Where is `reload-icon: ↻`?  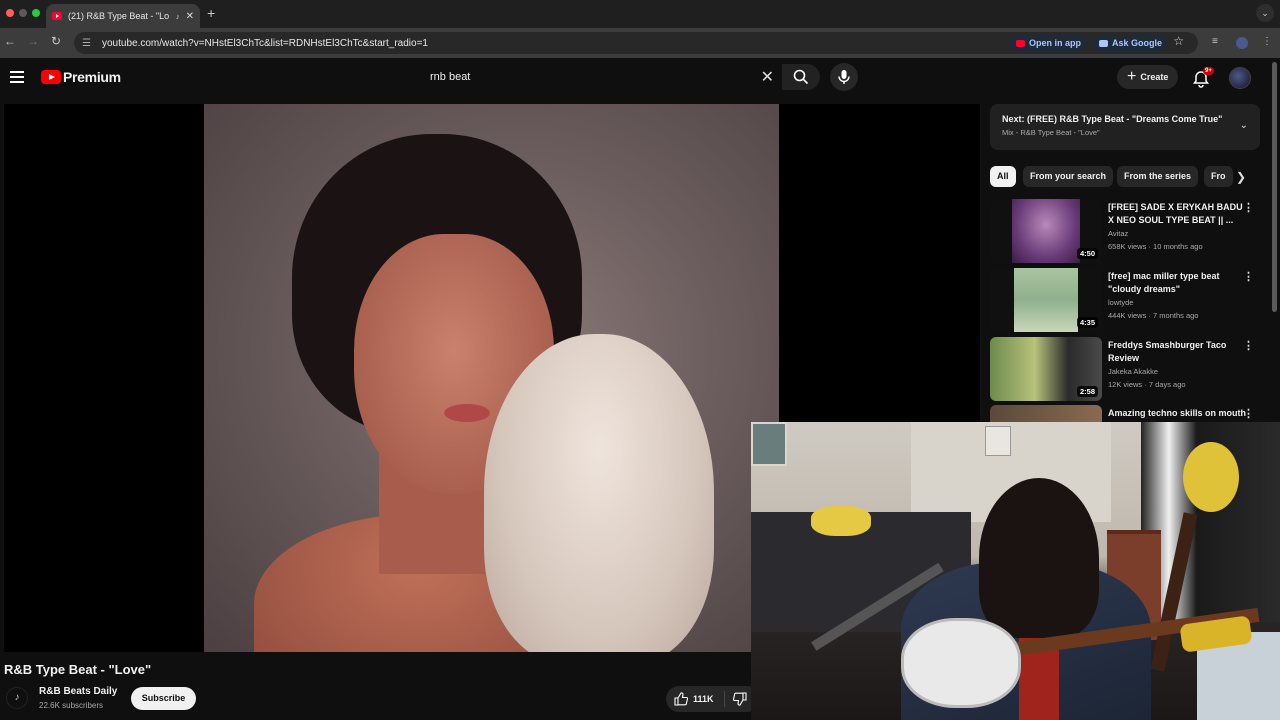
reload-icon: ↻ is located at coordinates (56, 41).